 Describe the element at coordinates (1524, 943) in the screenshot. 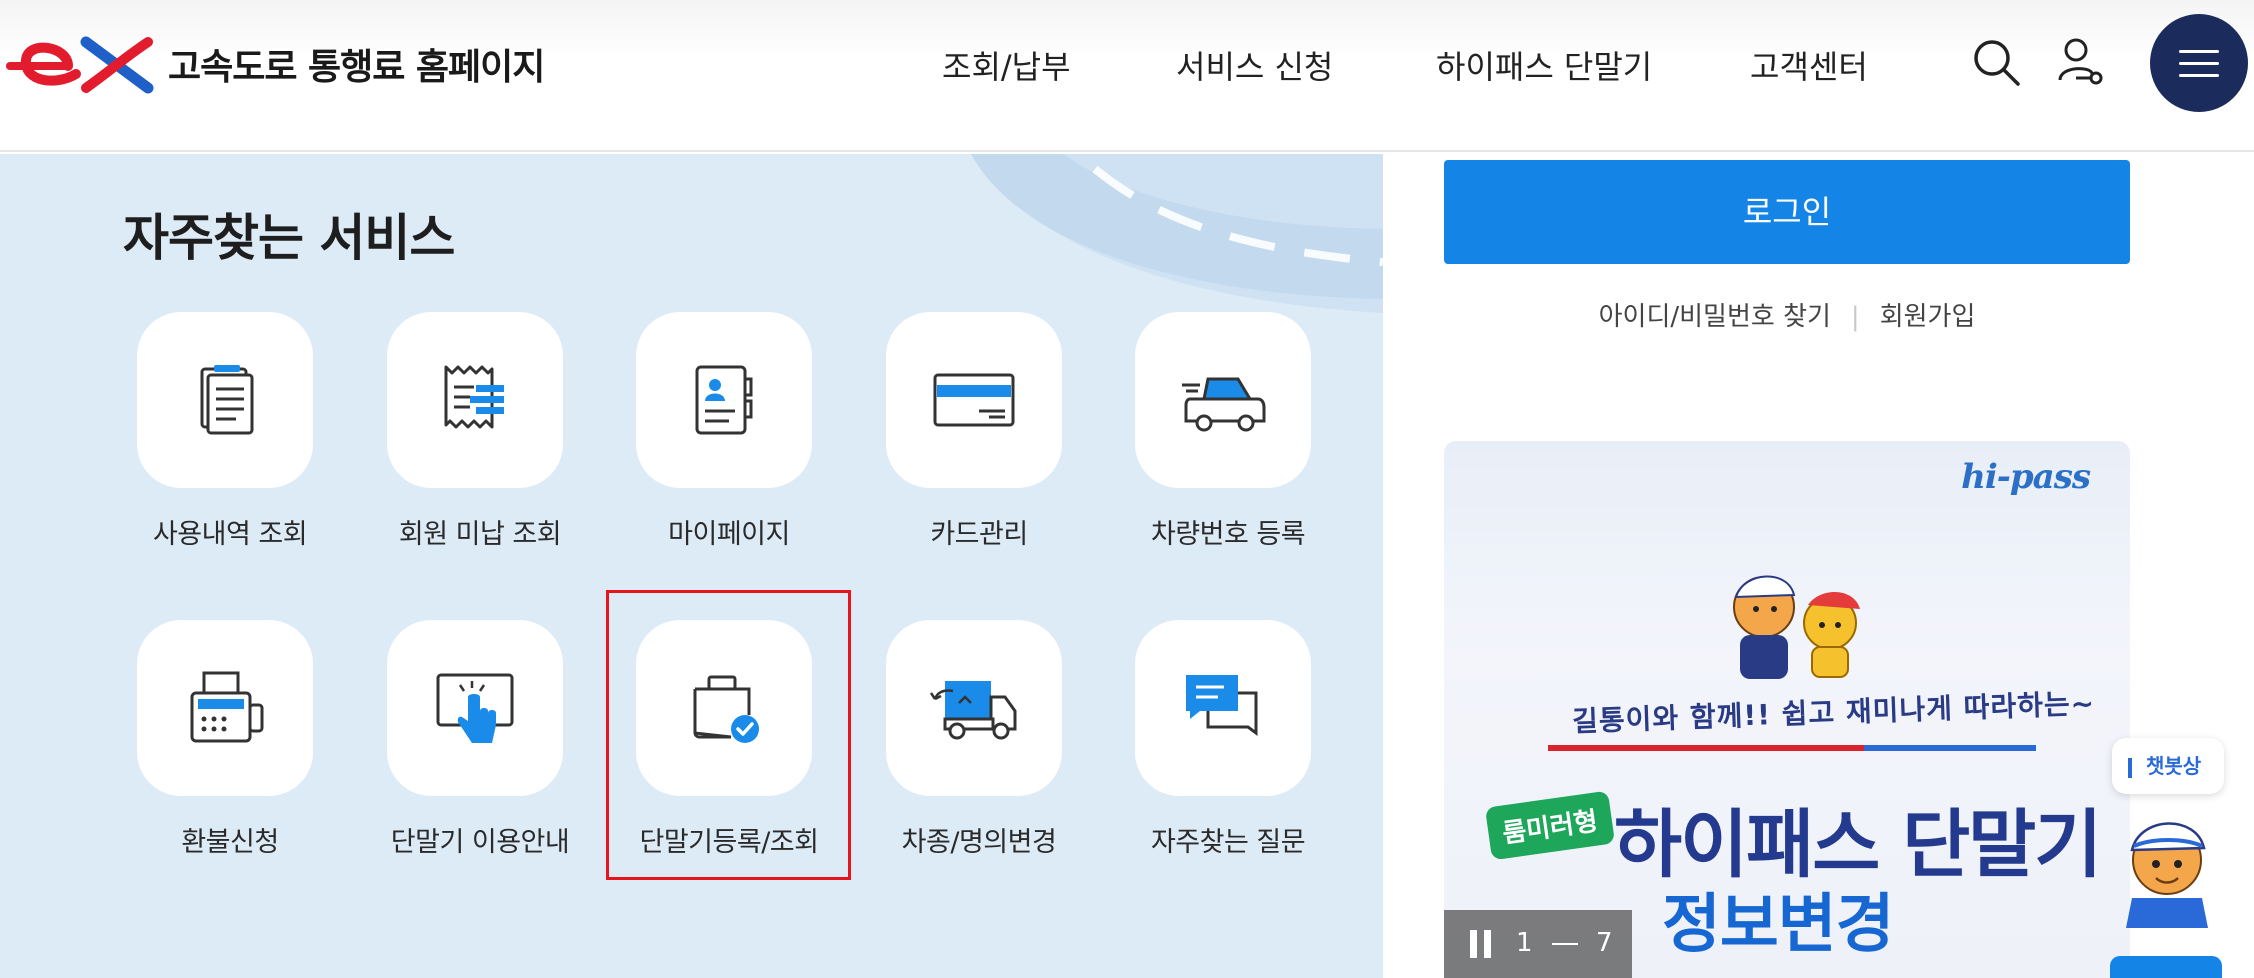

I see `pager-current: 1` at that location.